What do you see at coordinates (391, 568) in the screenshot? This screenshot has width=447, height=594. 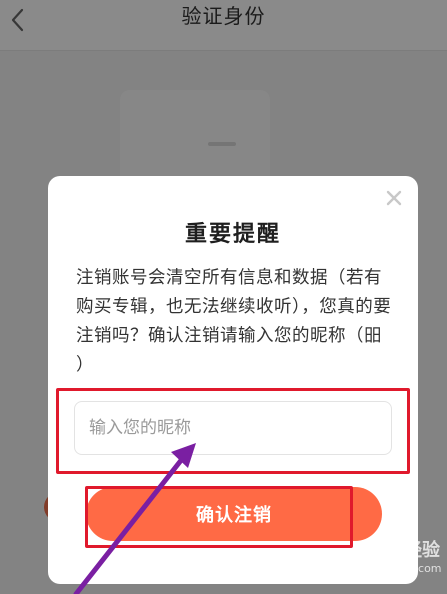 I see `watermark-url: jingyan.baidu.com` at bounding box center [391, 568].